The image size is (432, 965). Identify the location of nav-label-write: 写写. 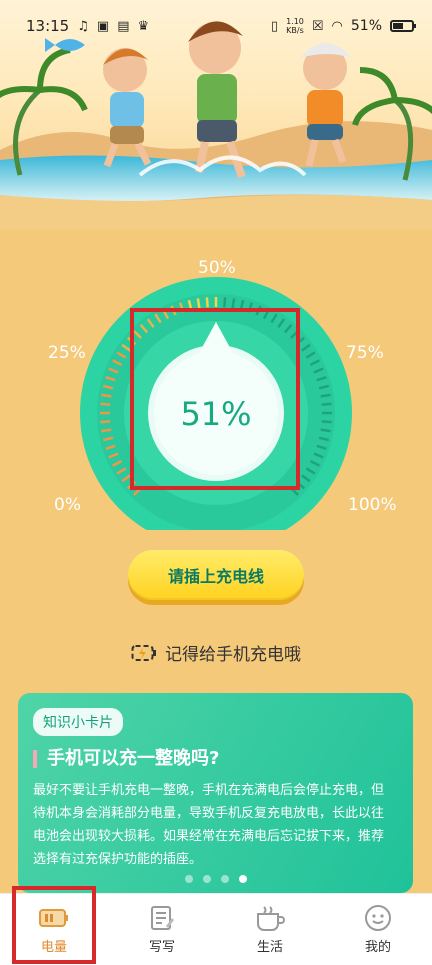
(161, 947).